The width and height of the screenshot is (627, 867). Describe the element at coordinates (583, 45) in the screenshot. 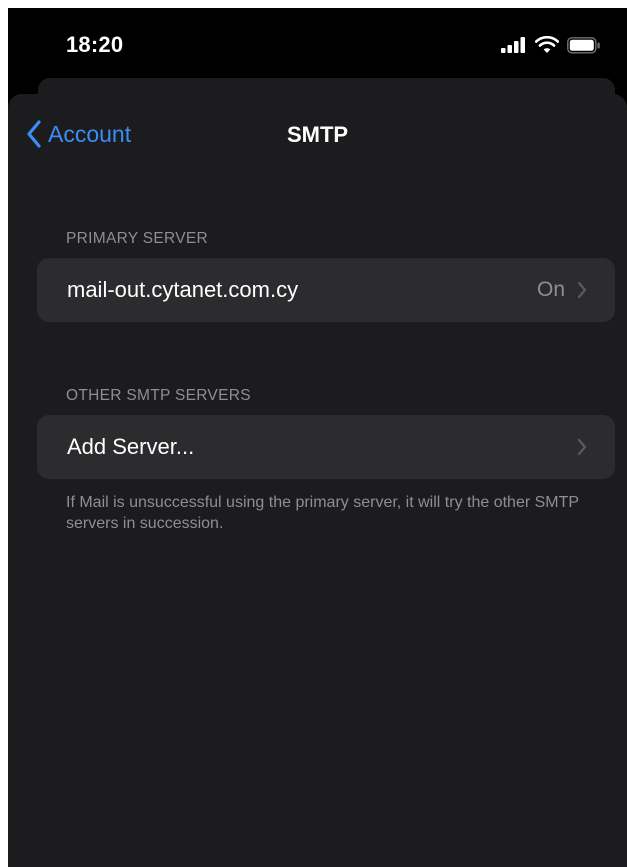

I see `battery-icon` at that location.